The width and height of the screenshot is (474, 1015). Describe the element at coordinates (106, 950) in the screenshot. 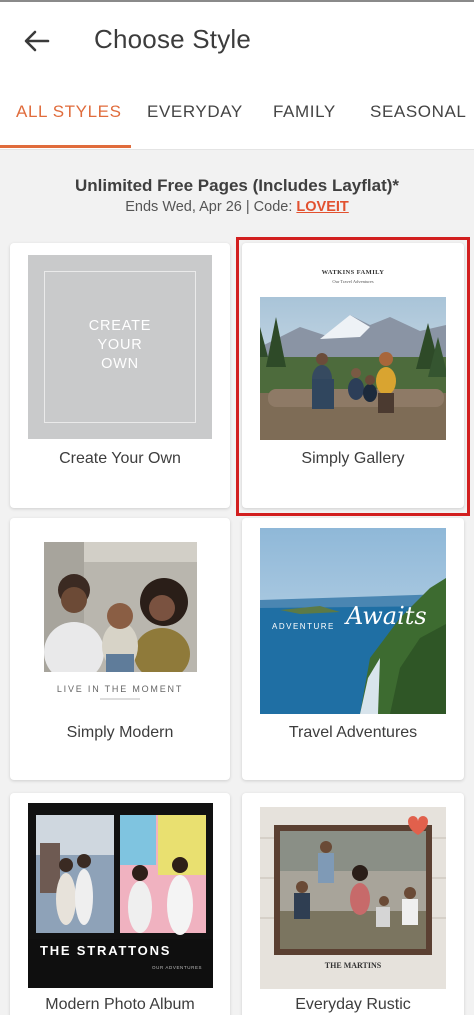

I see `thumbnail-title: THE STRATTONS` at that location.